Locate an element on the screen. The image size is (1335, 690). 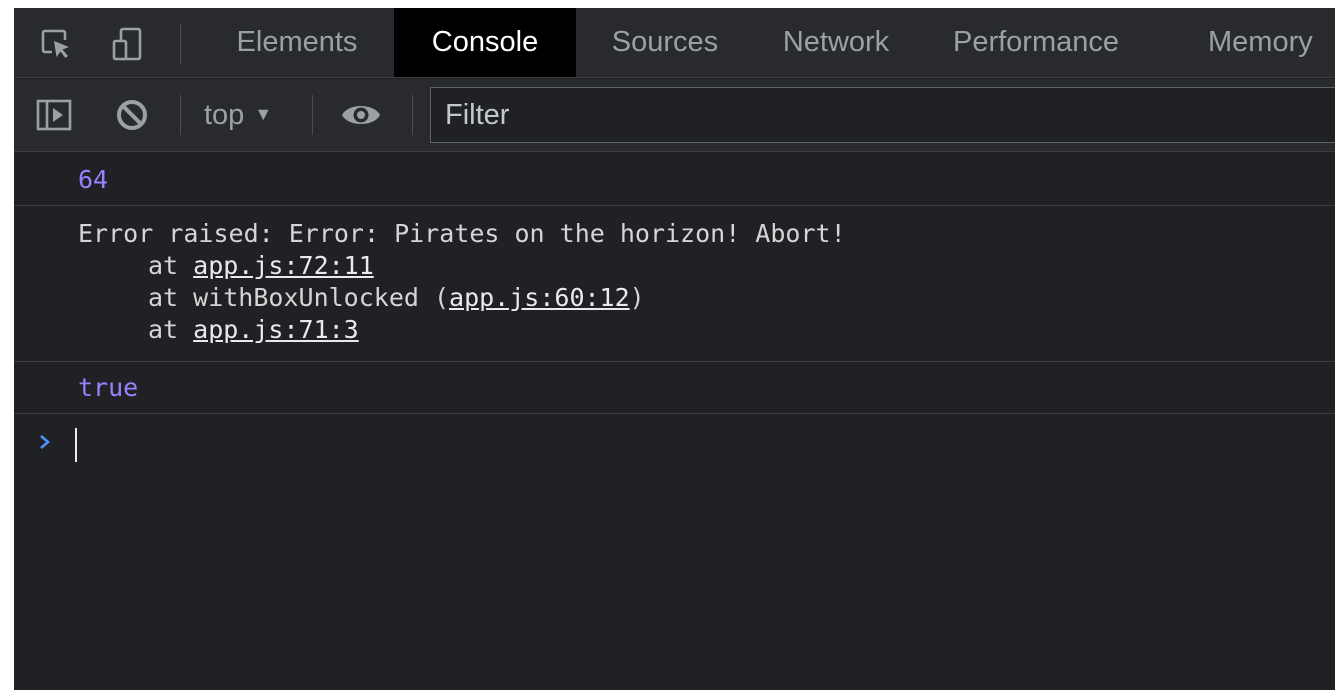
filter-input is located at coordinates (883, 115).